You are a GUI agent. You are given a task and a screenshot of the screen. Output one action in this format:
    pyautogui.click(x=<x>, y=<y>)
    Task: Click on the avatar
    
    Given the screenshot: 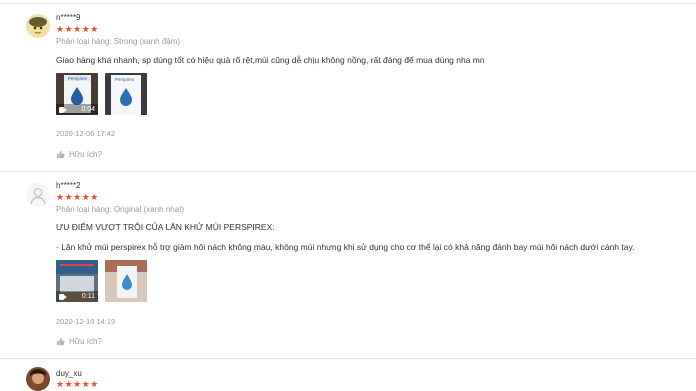 What is the action you would take?
    pyautogui.click(x=38, y=379)
    